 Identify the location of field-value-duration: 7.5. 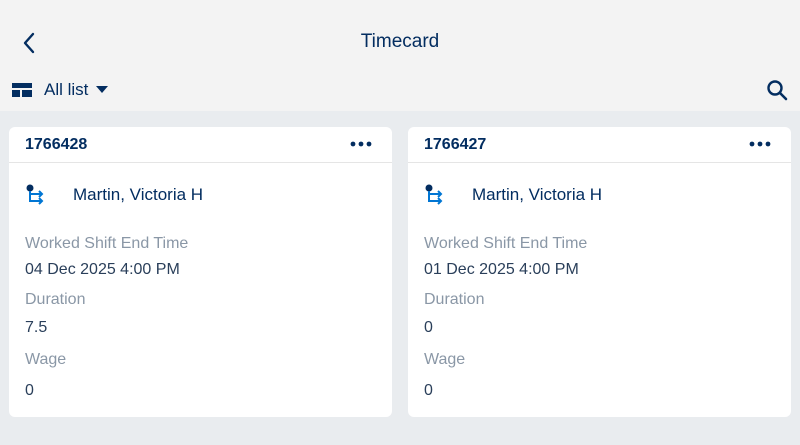
(36, 327).